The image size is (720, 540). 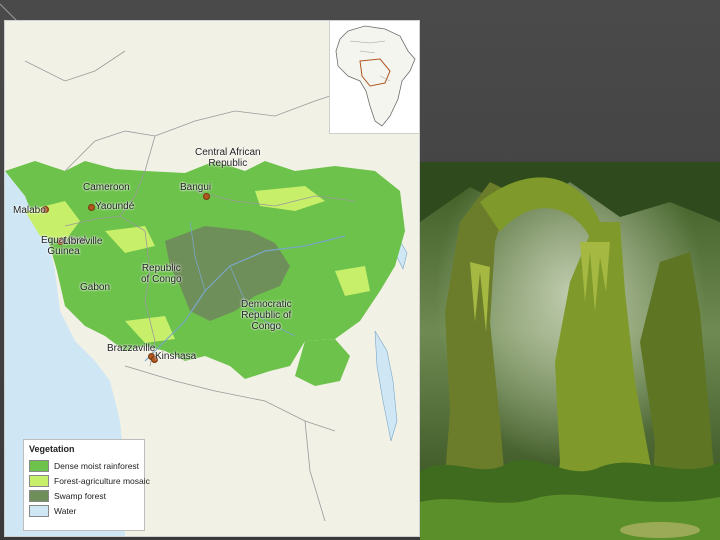 I want to click on label-brazzaville: Brazzaville, so click(x=131, y=348).